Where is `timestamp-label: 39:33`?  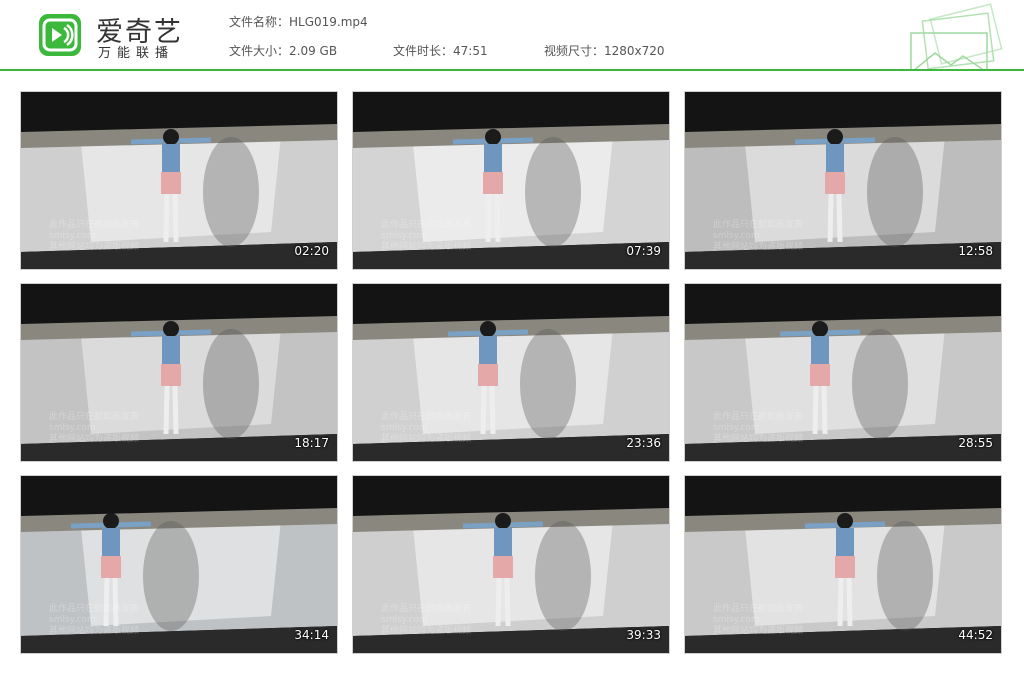 timestamp-label: 39:33 is located at coordinates (643, 635).